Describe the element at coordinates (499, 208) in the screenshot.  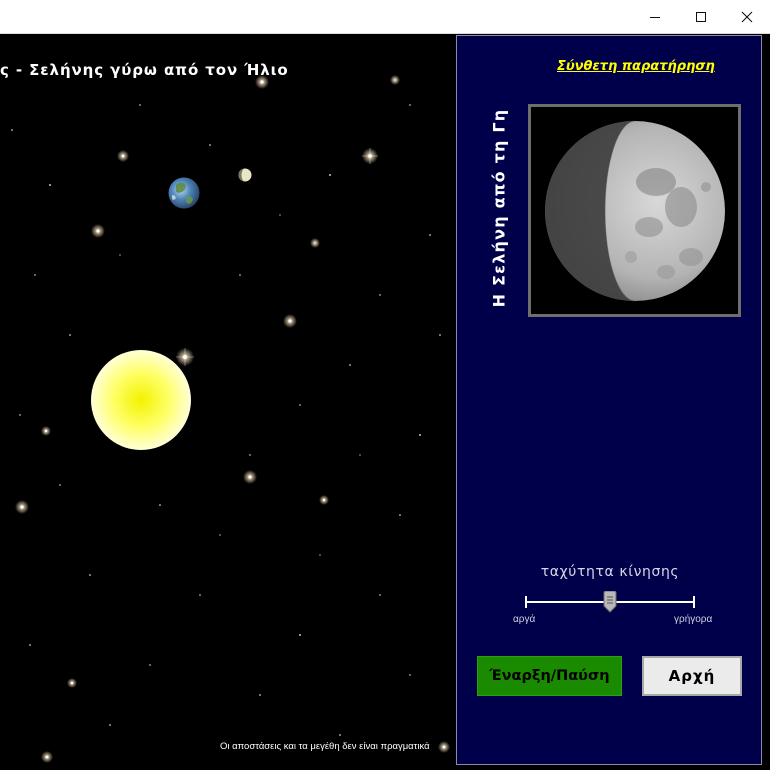
I see `moon-view-label: Η Σελήνη από τη Γη` at that location.